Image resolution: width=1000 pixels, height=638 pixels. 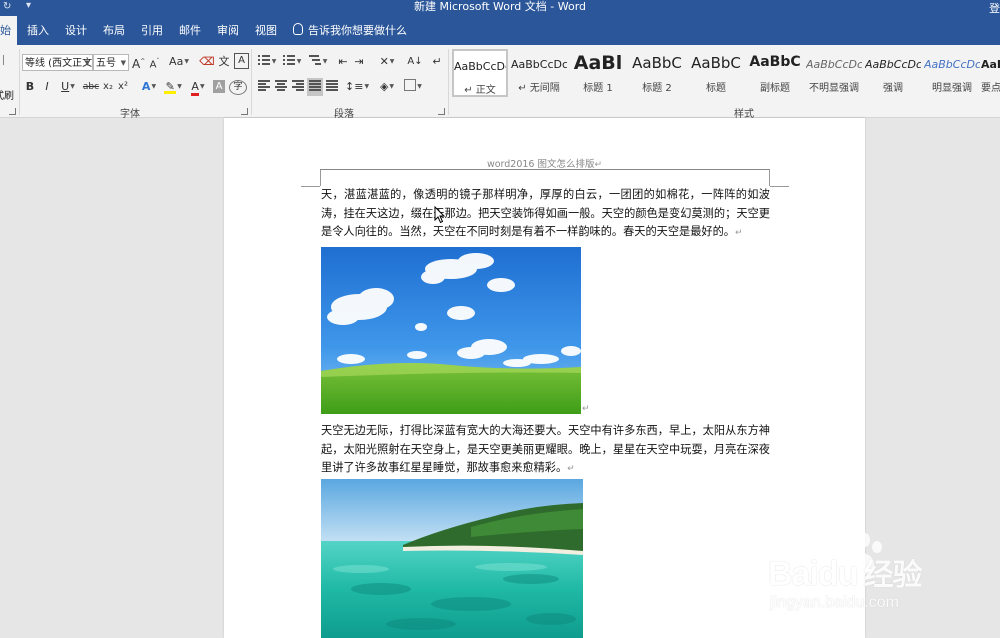 What do you see at coordinates (657, 73) in the screenshot?
I see `style-heading-2: AaBbC 标题 2` at bounding box center [657, 73].